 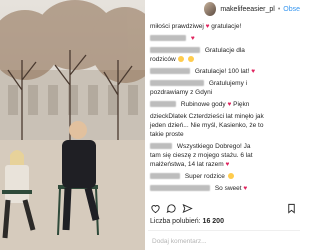 I want to click on account-name: makelifeeasier_pl, so click(x=247, y=9).